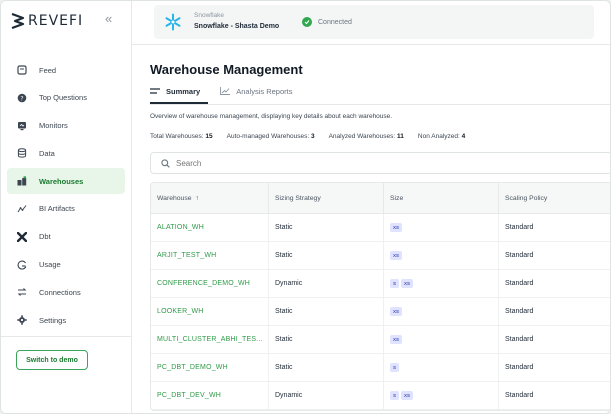  I want to click on list-icon, so click(155, 91).